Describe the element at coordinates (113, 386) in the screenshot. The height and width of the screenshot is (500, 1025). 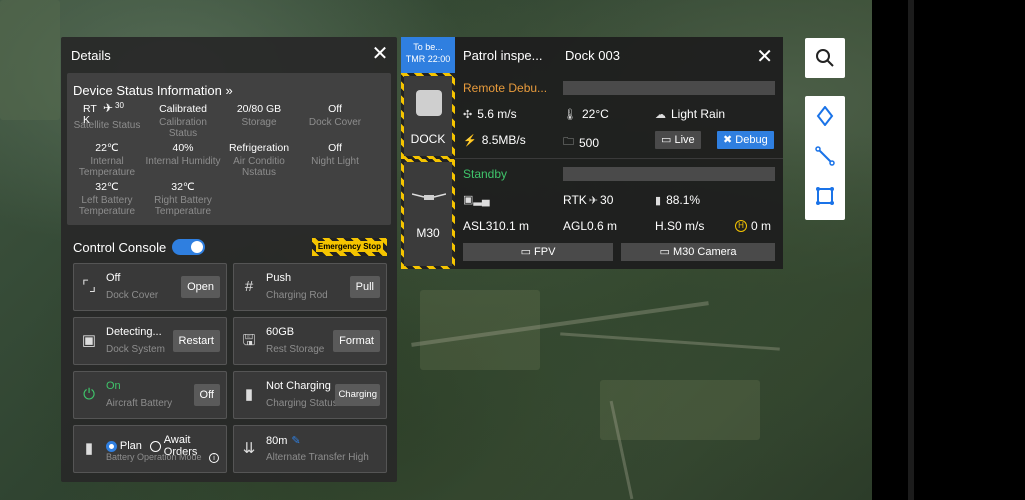
I see `card-value: On` at that location.